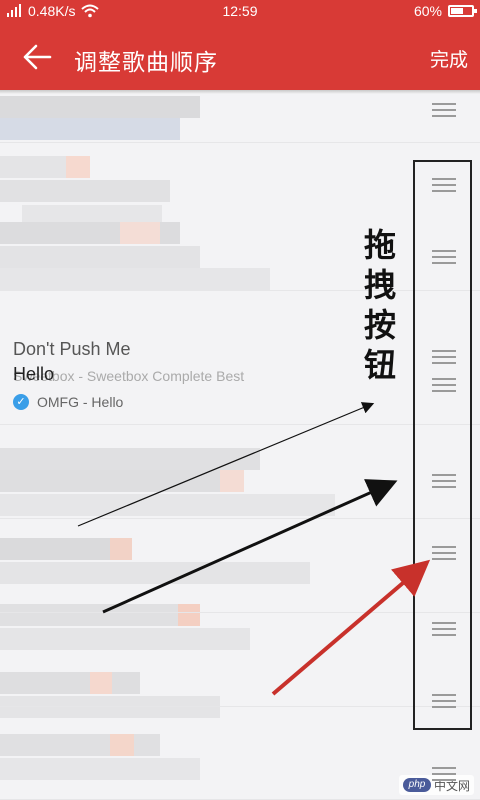 The width and height of the screenshot is (480, 800). What do you see at coordinates (351, 627) in the screenshot?
I see `annotation-arrow-red` at bounding box center [351, 627].